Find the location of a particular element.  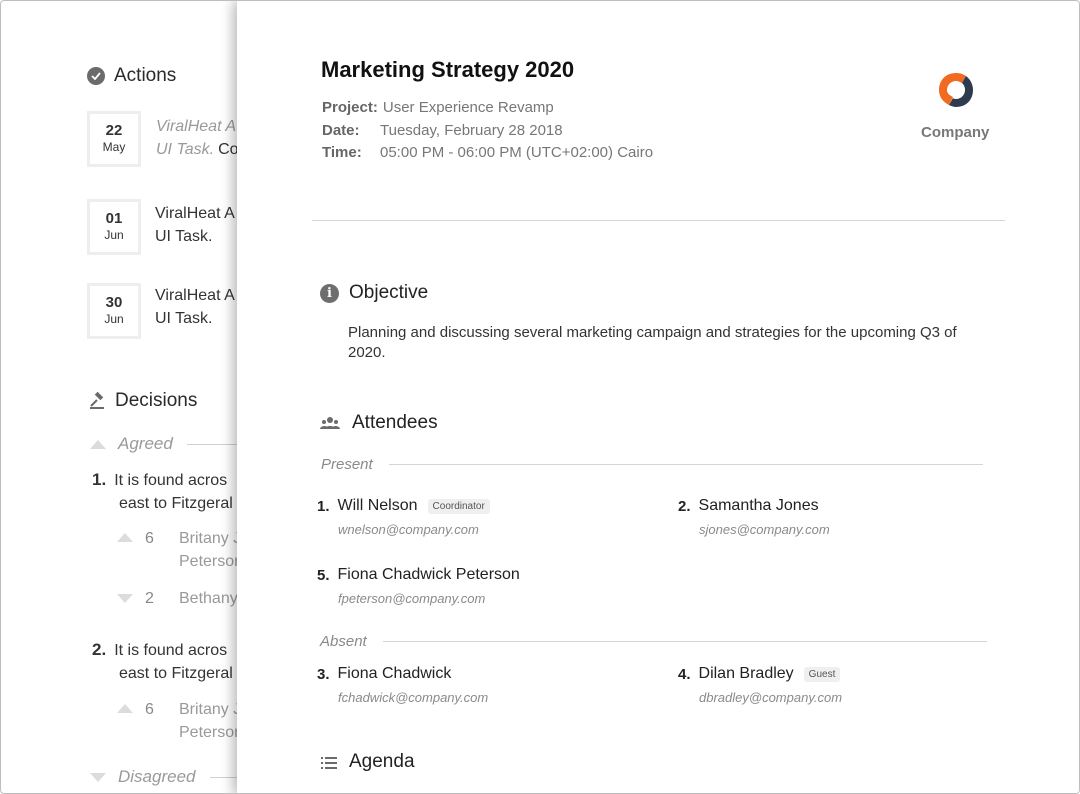

disagreed-label: Disagreed is located at coordinates (157, 776).